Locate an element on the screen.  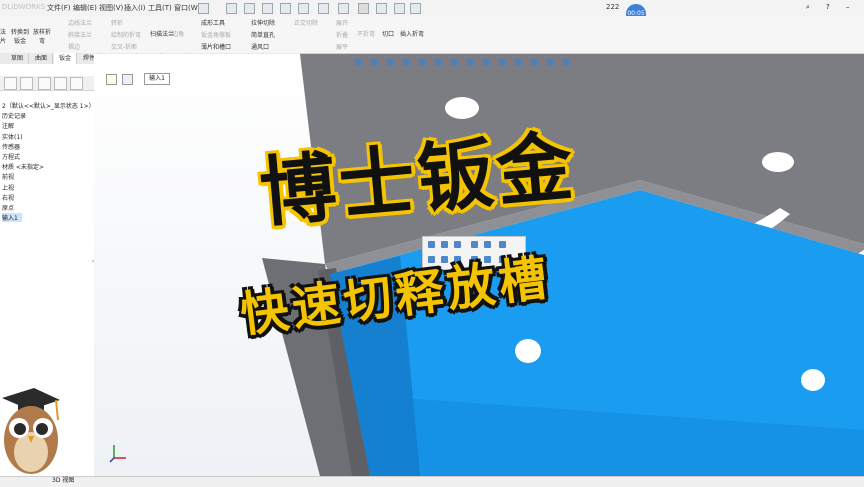
tree-item: 输入1 is located at coordinates (12, 218).